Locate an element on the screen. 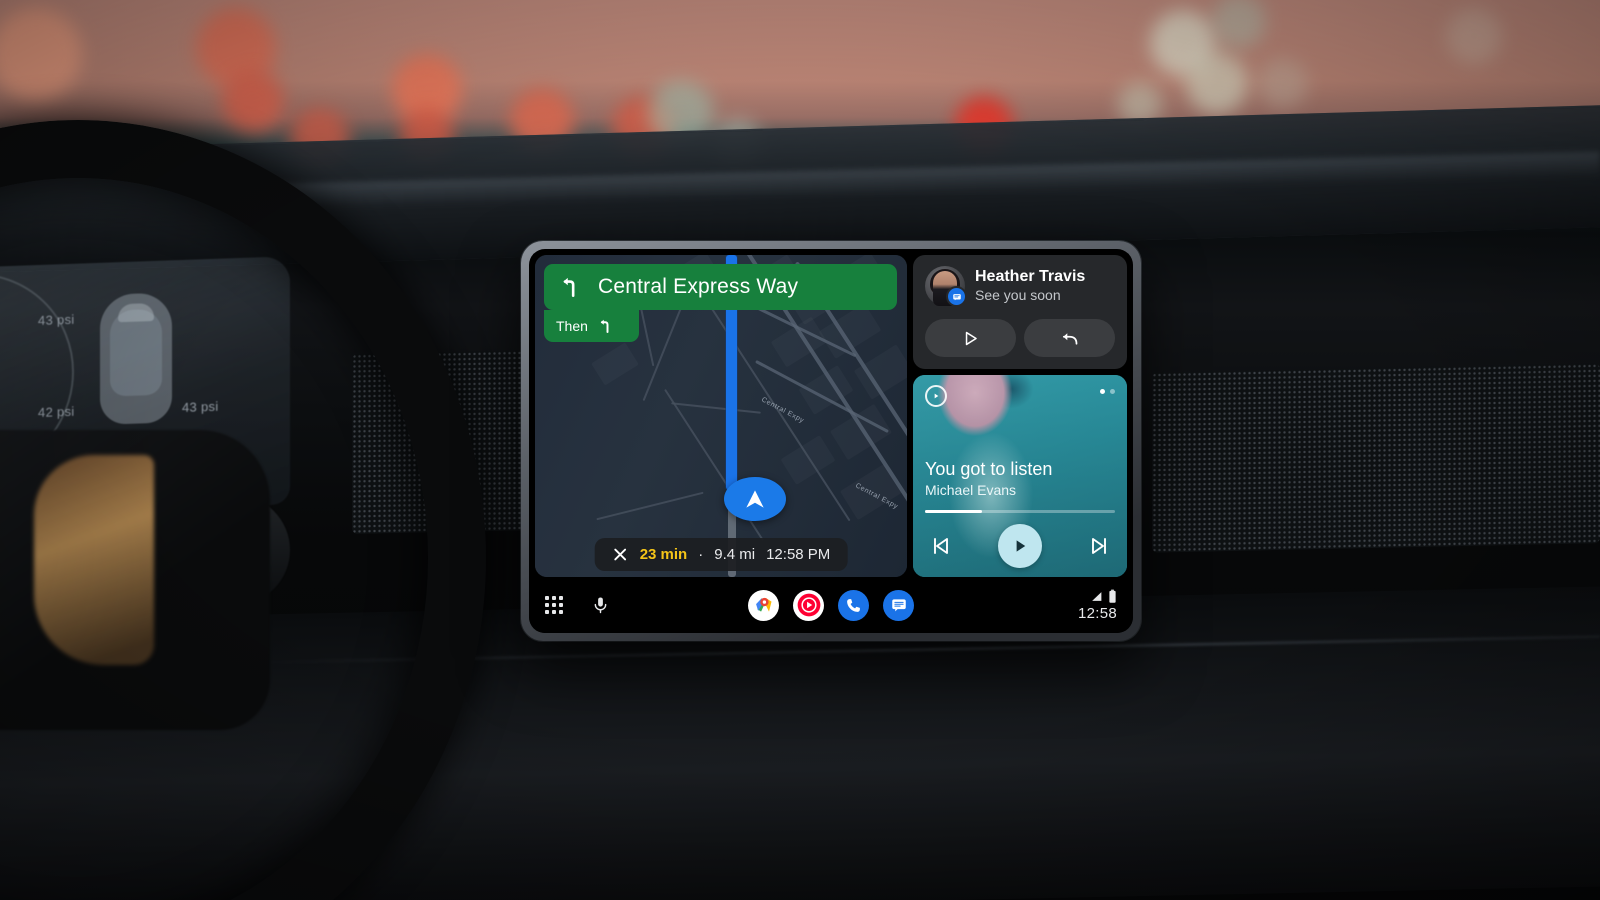 This screenshot has height=900, width=1600. close-icon is located at coordinates (620, 554).